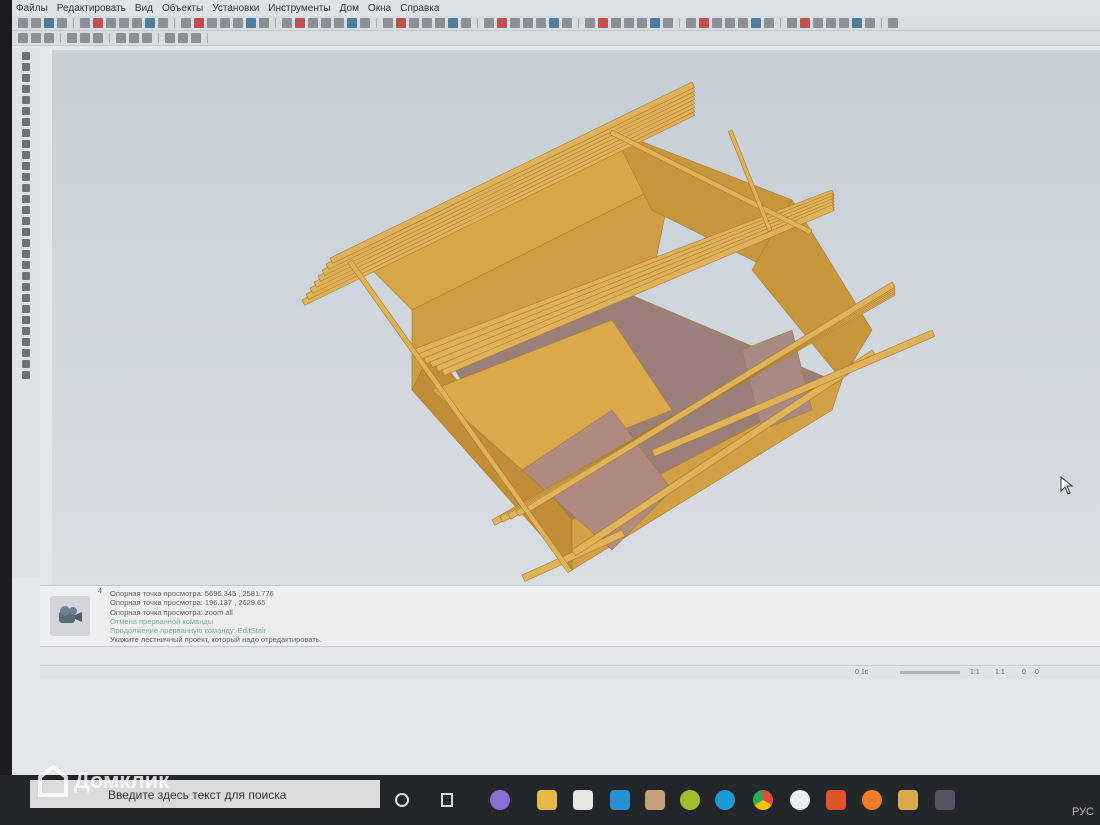 The height and width of the screenshot is (825, 1100). Describe the element at coordinates (800, 800) in the screenshot. I see `yandex-browser-icon` at that location.